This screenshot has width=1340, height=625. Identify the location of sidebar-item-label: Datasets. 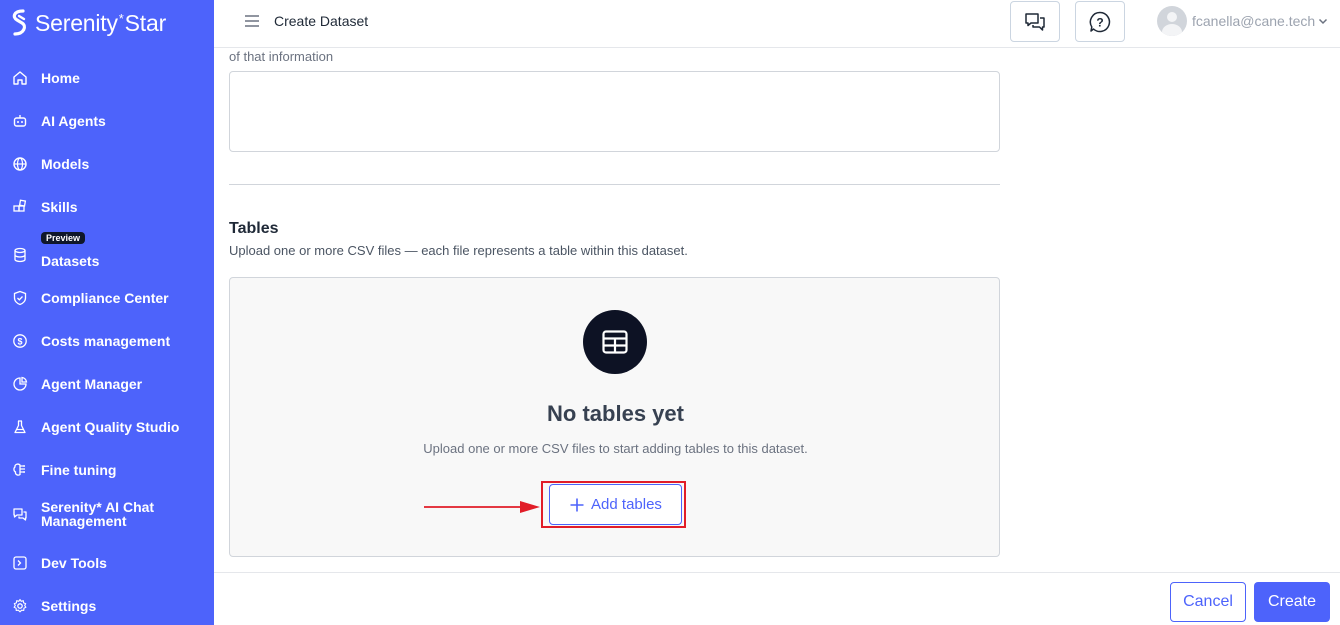
(70, 261).